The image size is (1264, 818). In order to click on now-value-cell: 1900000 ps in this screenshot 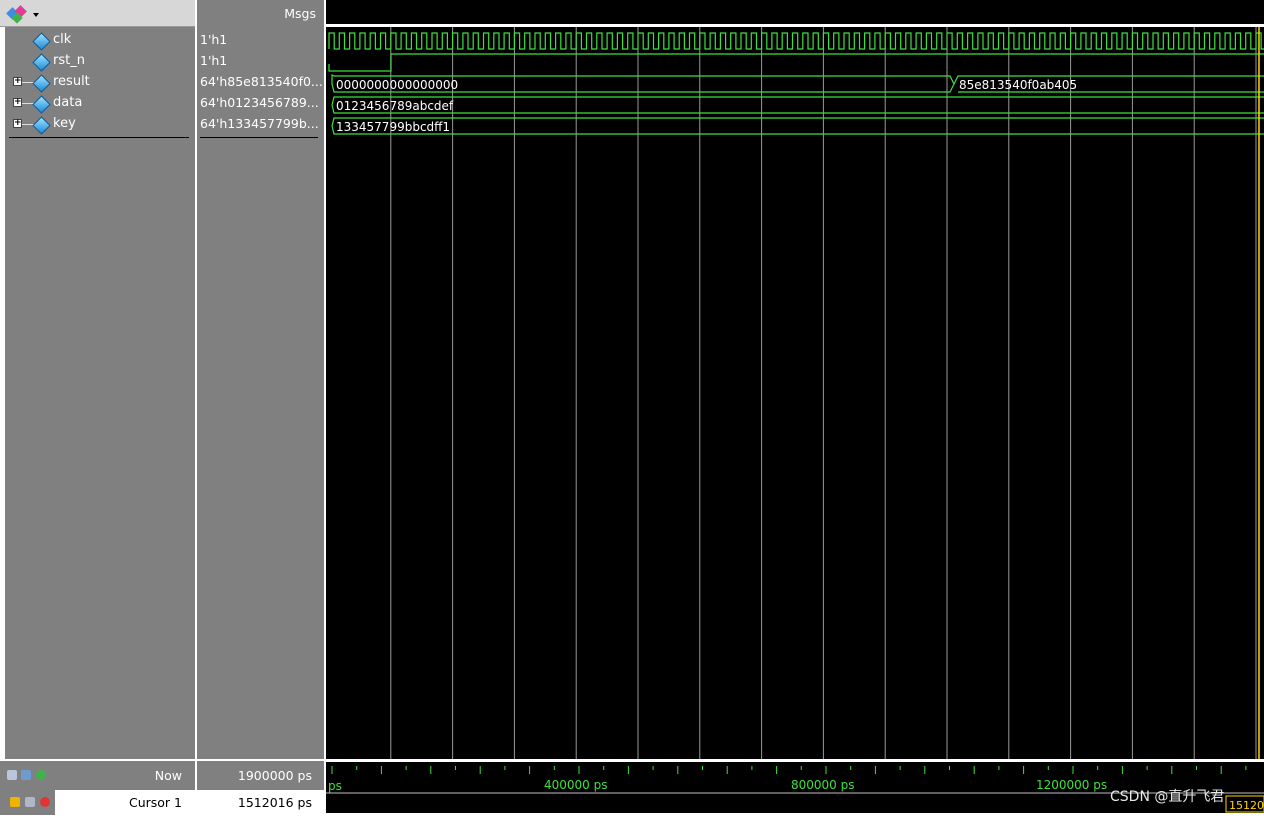, I will do `click(260, 775)`.